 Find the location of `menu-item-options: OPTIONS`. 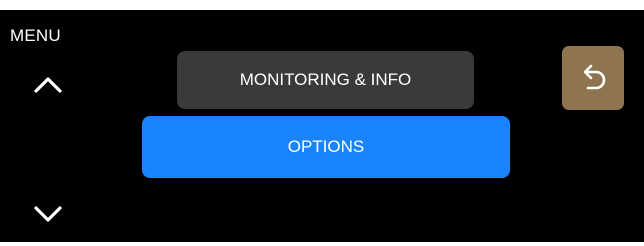

menu-item-options: OPTIONS is located at coordinates (326, 147).